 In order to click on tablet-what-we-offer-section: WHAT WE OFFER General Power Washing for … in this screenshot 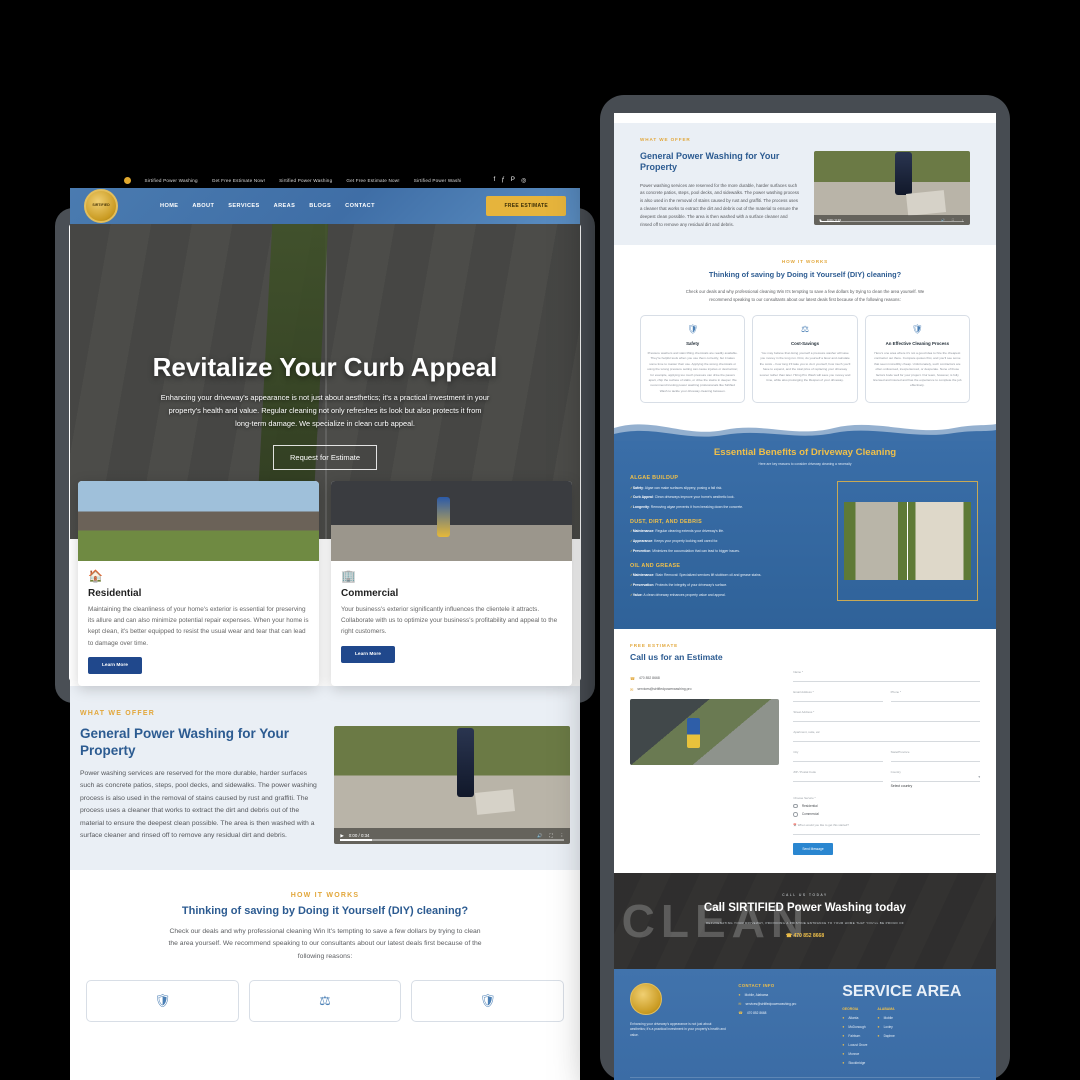, I will do `click(805, 184)`.